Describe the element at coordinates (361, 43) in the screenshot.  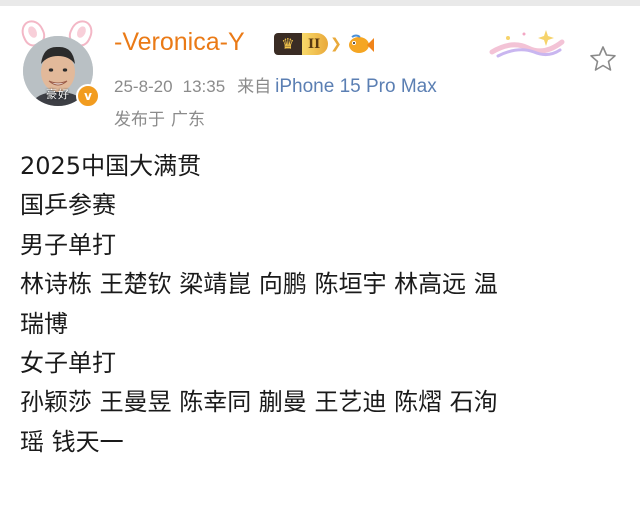
I see `fish-emoji-icon` at that location.